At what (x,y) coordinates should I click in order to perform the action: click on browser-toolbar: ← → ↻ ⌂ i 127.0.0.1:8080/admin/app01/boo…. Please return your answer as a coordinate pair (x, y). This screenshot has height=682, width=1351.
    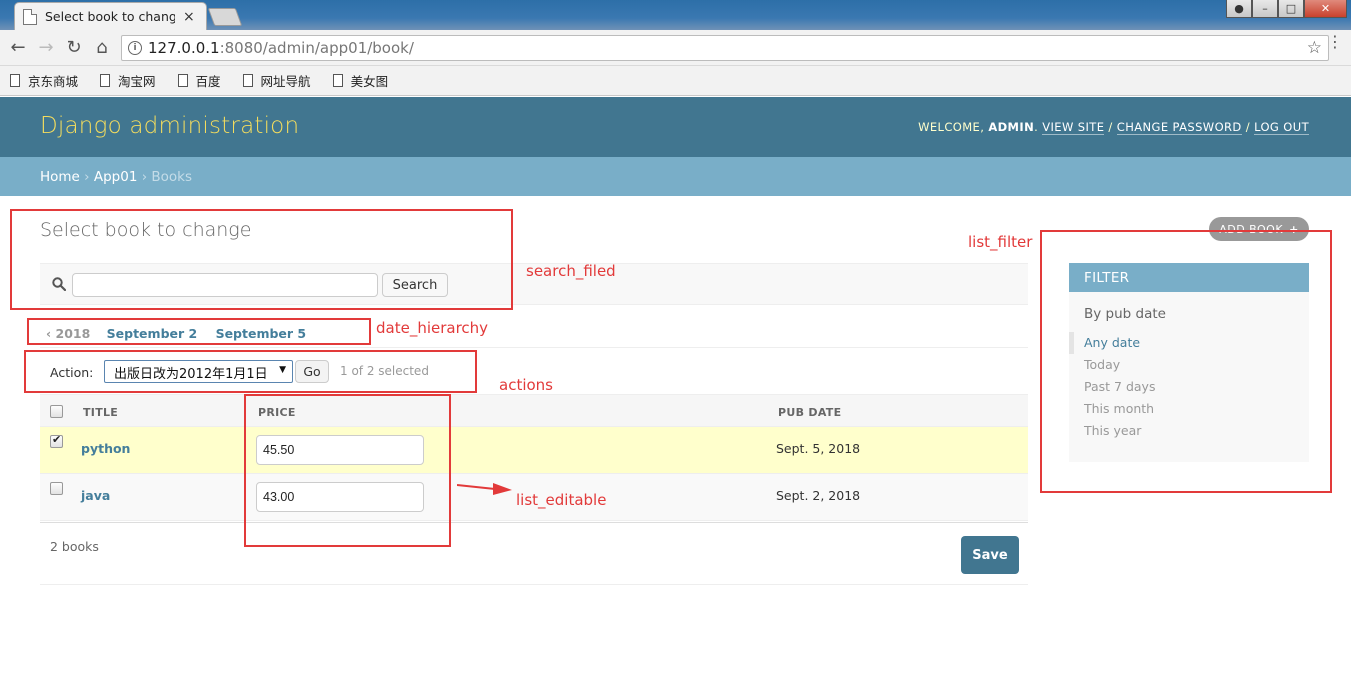
    Looking at the image, I should click on (675, 48).